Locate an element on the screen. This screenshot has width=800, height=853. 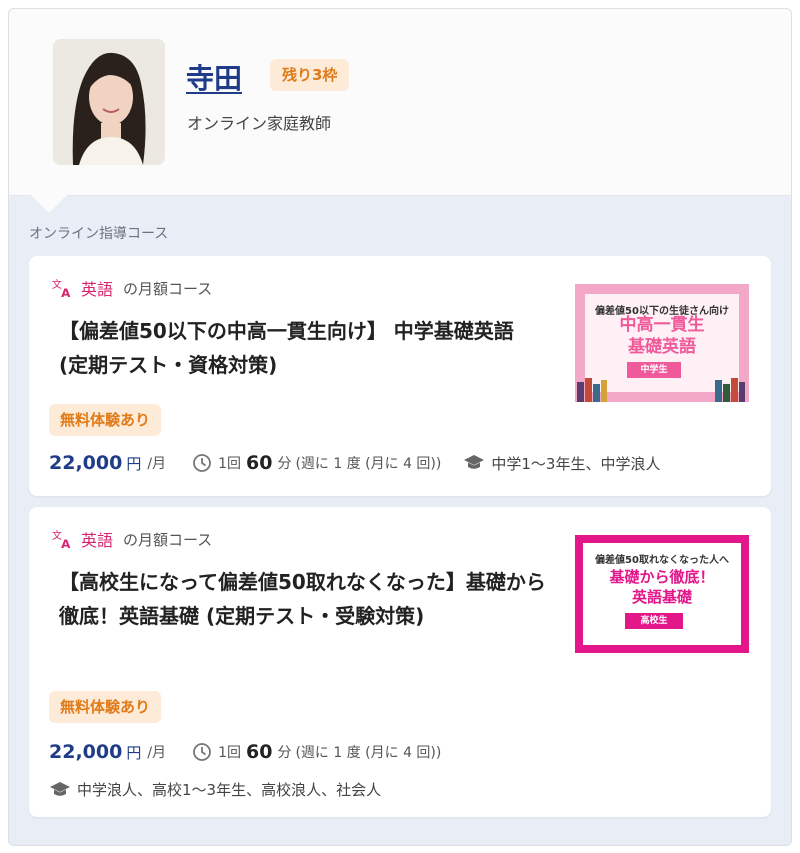
course-title: 【偏差値50以下の中高一貫生向け】 中学基礎英語 (定期テスト・資格対策) is located at coordinates (304, 348).